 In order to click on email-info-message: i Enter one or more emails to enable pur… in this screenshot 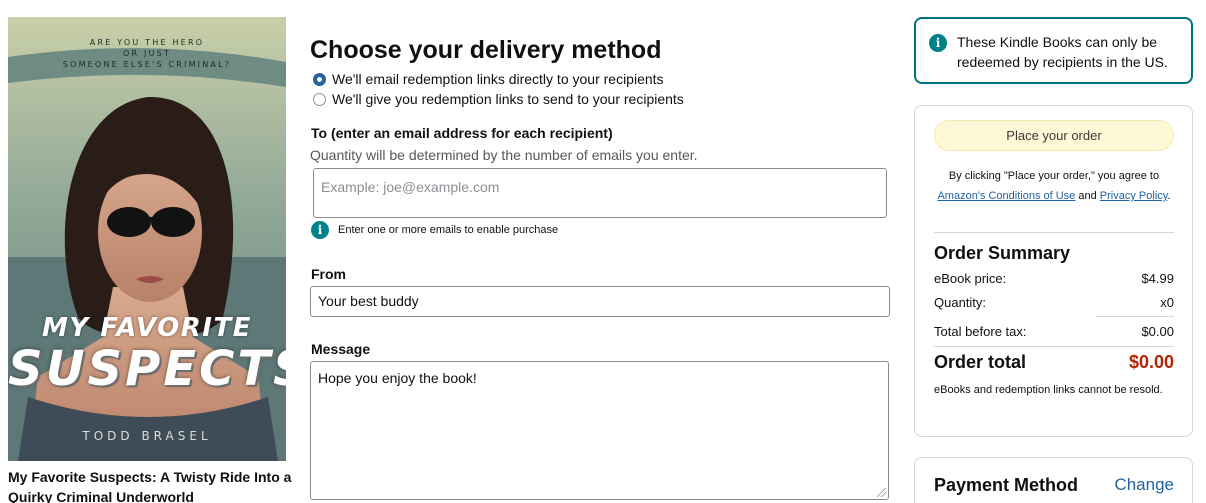, I will do `click(434, 230)`.